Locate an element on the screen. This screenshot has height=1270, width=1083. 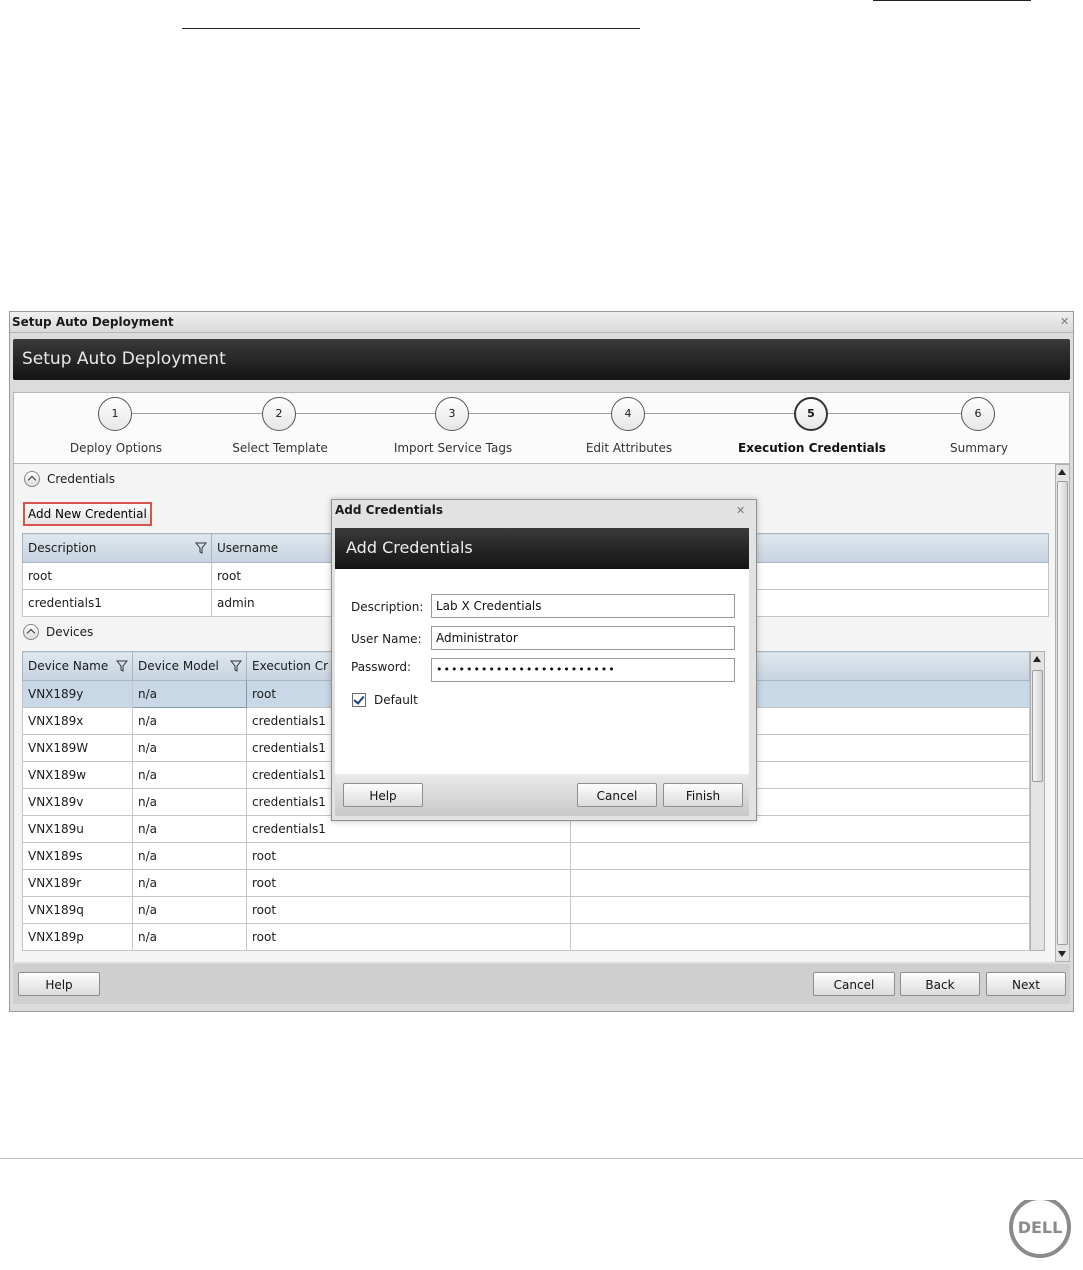
back-button: Back is located at coordinates (940, 984).